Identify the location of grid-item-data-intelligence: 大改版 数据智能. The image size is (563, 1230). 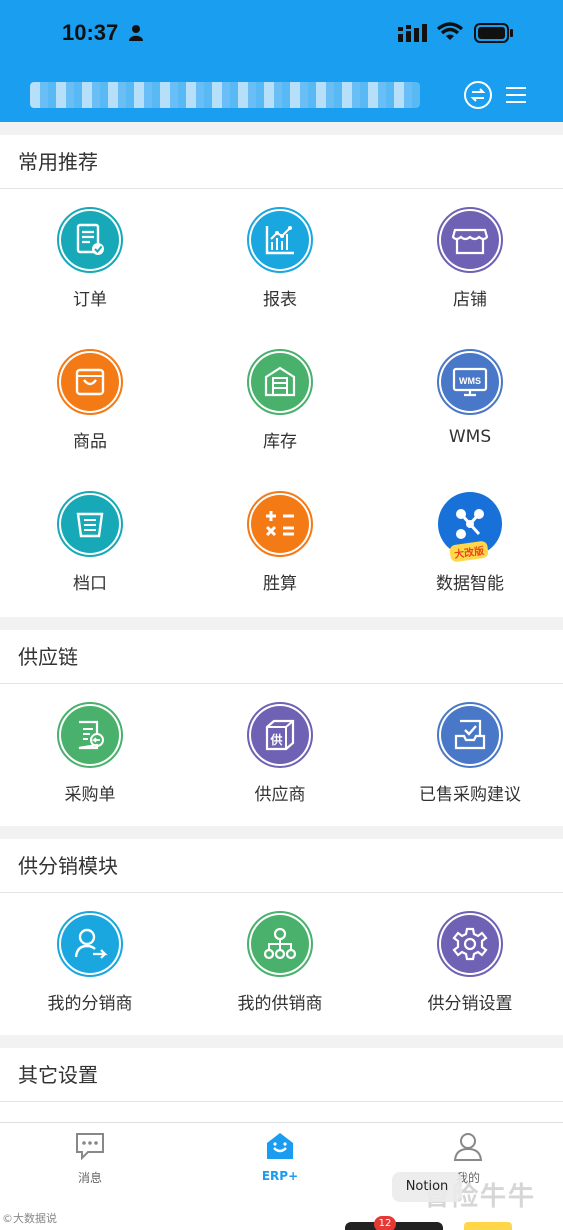
(469, 542).